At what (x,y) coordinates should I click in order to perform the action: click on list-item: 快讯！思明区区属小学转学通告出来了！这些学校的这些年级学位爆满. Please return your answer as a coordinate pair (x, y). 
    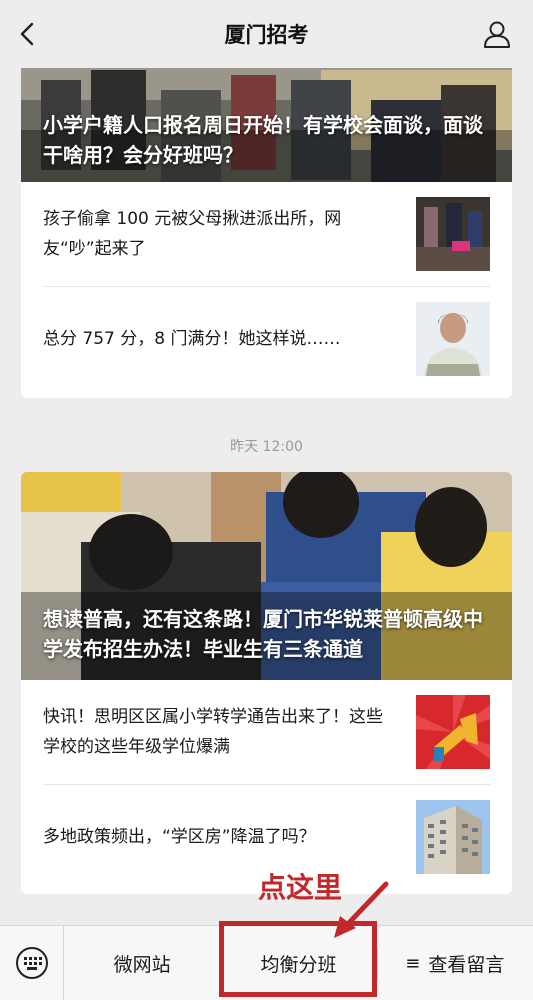
    Looking at the image, I should click on (266, 732).